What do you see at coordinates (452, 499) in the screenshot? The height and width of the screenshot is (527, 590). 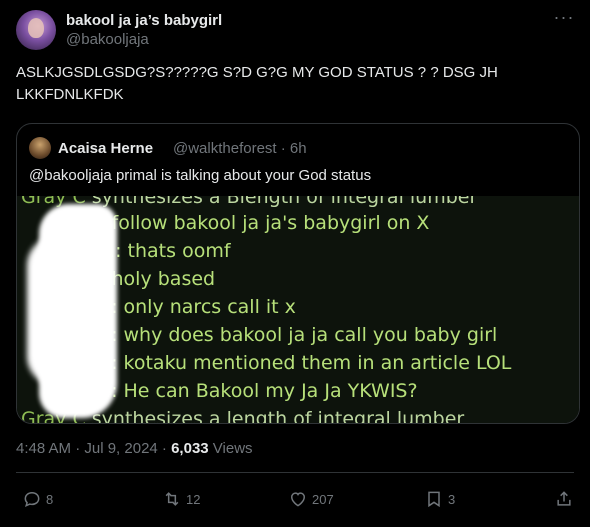 I see `bookmark-count: 3` at bounding box center [452, 499].